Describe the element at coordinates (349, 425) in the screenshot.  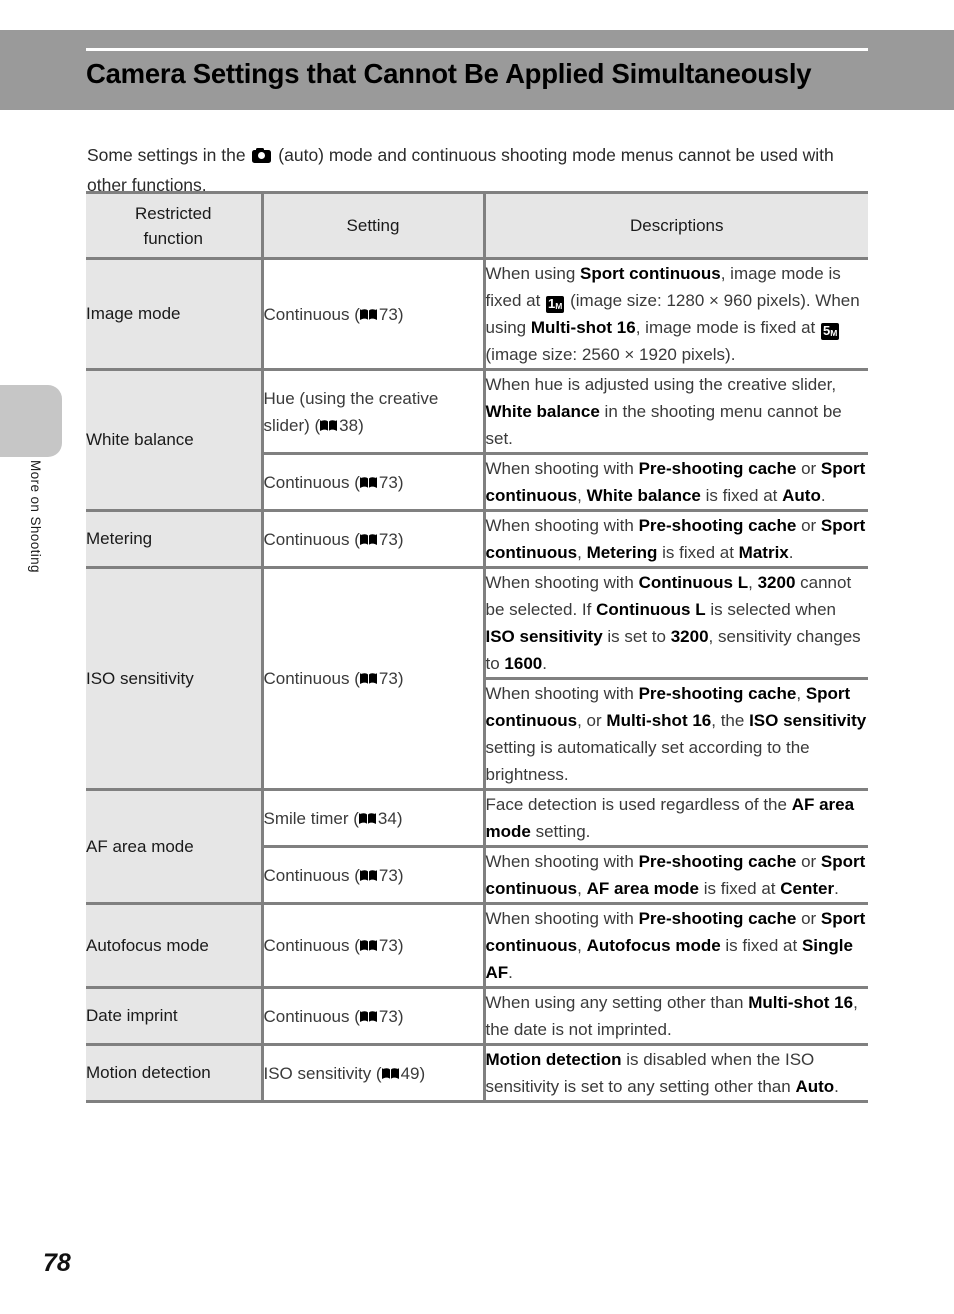
I see `setting-page-ref: 38` at that location.